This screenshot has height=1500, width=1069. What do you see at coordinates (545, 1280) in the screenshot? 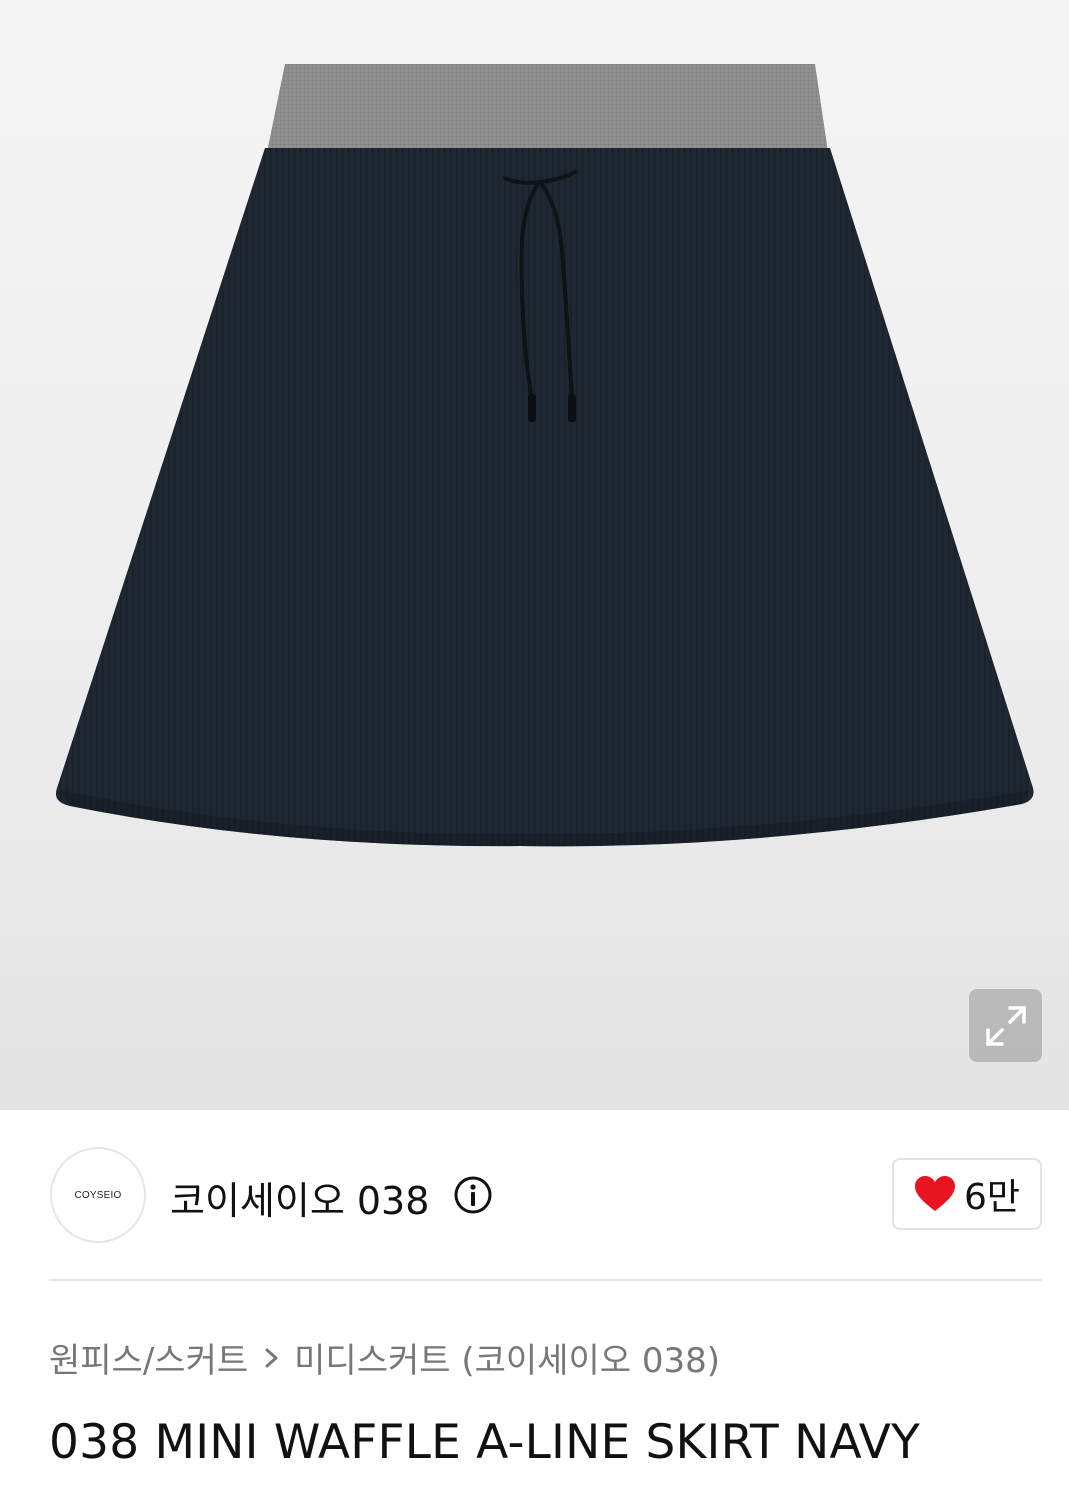
I see `divider` at bounding box center [545, 1280].